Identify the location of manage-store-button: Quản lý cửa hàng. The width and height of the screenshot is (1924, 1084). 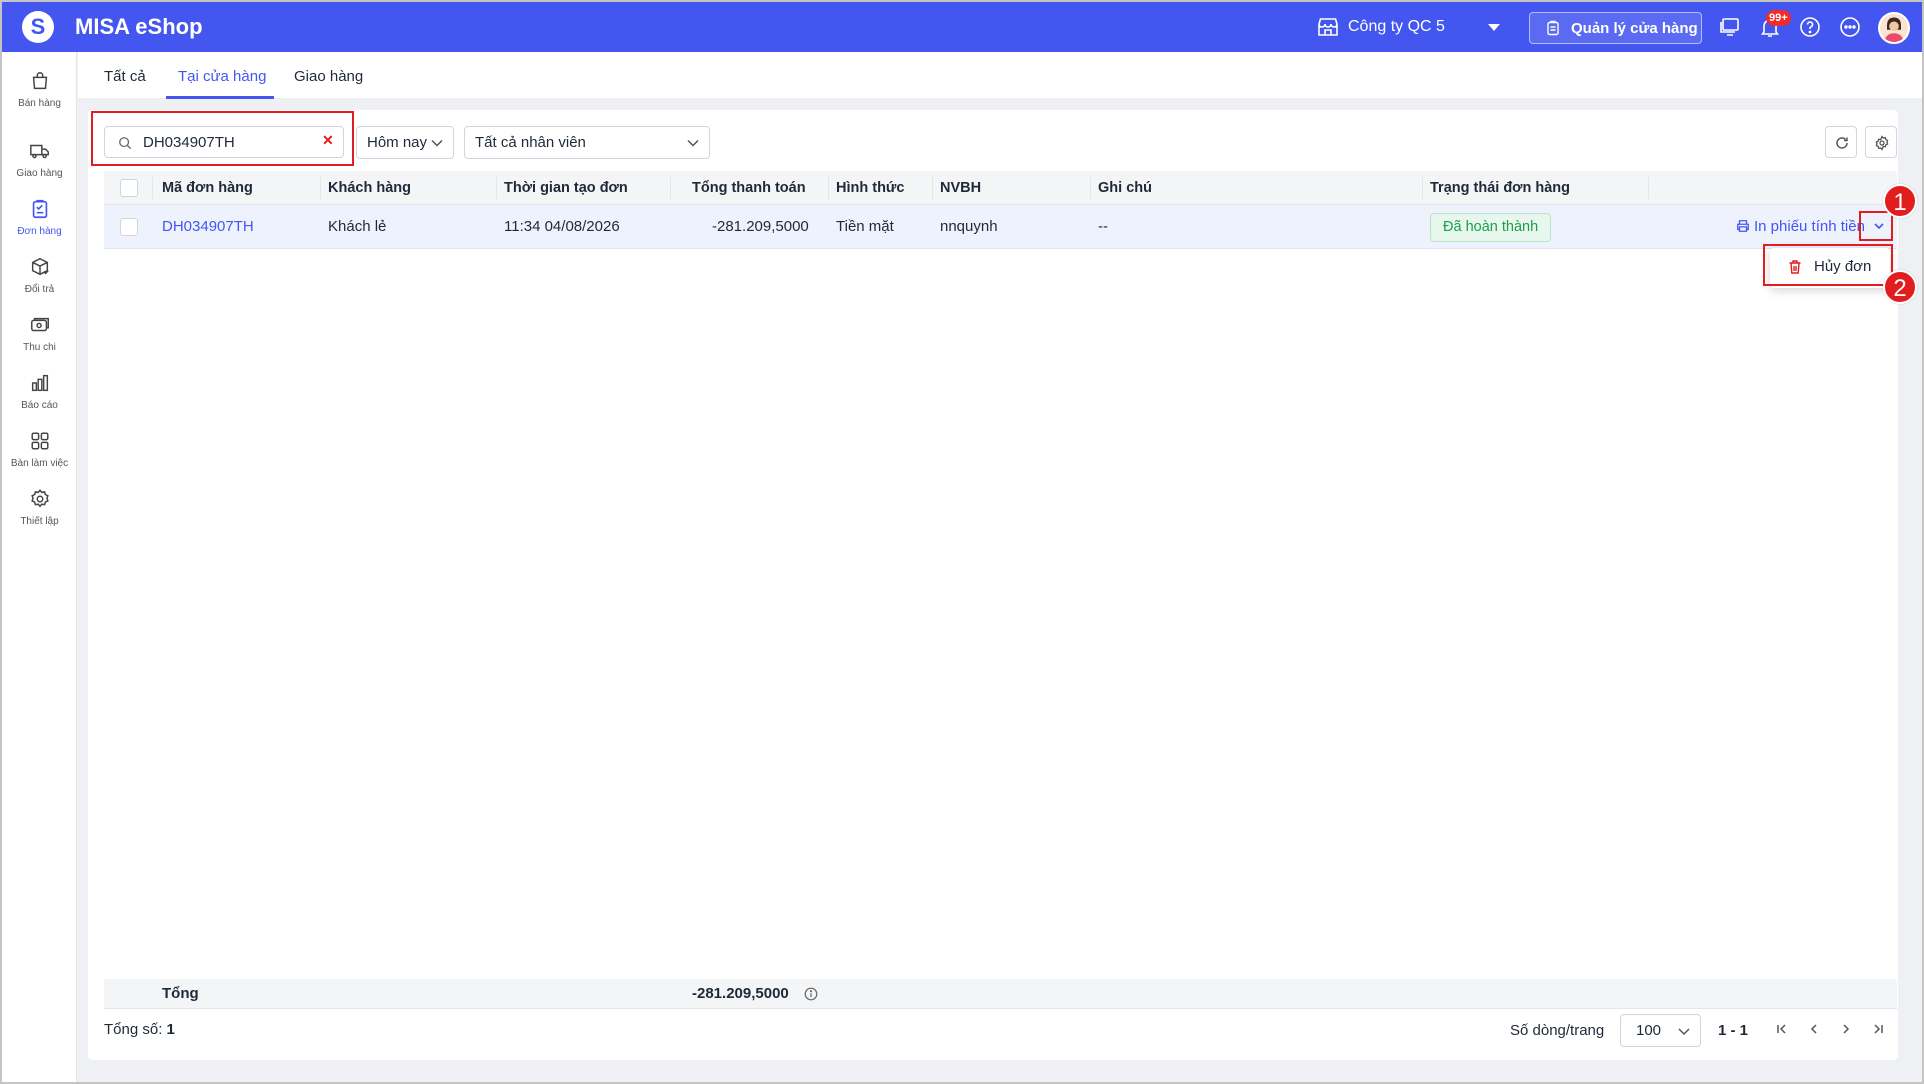
(1615, 28).